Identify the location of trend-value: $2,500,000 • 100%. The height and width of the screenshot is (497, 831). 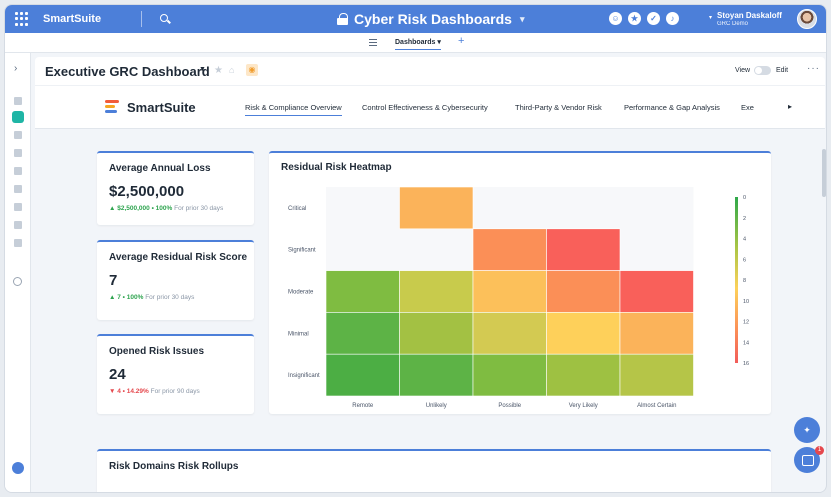
(145, 208).